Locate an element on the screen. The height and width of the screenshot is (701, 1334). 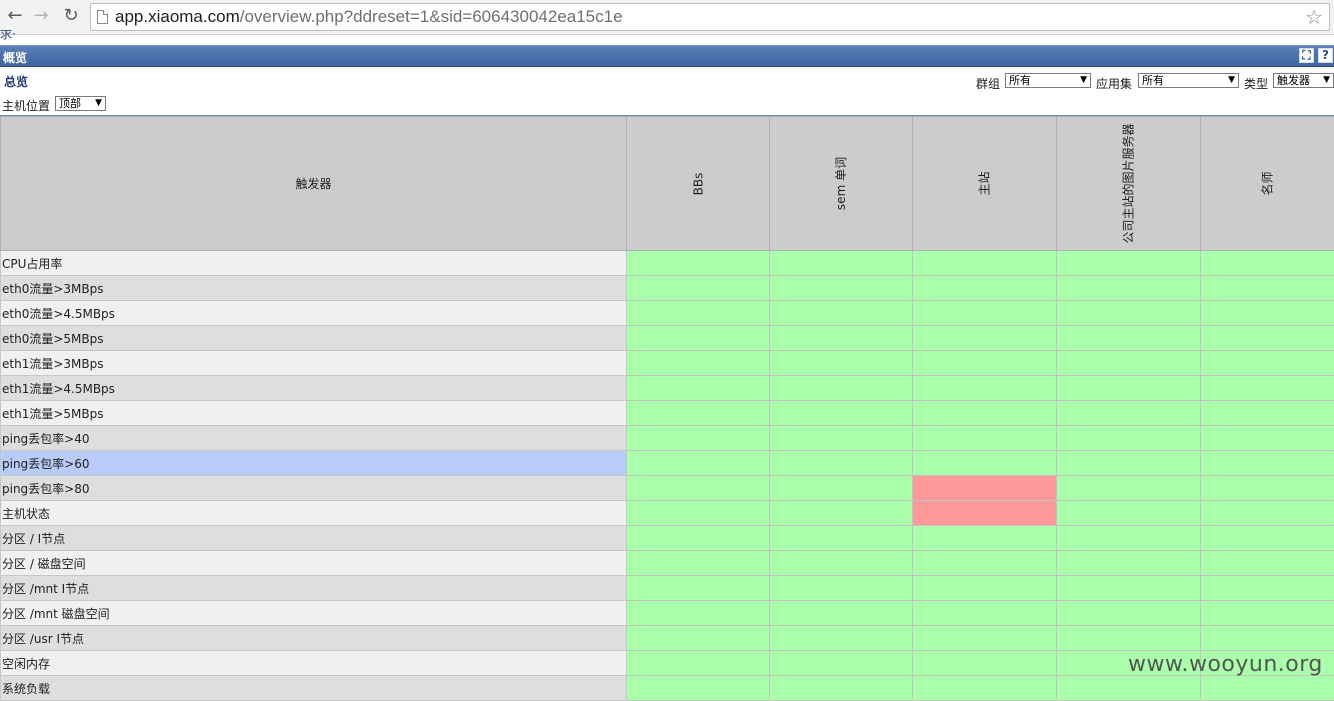
group-select: 所有▼ is located at coordinates (1048, 80).